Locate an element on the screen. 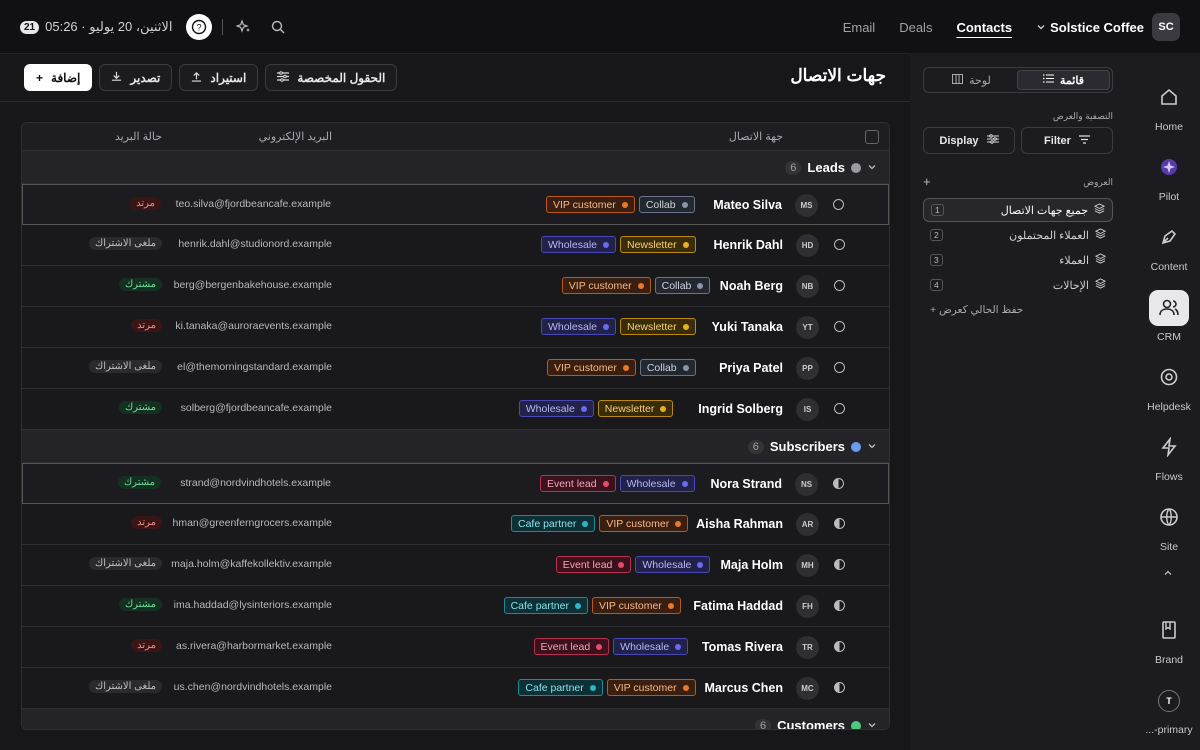 The image size is (1200, 750). contact-email: as.rivera@harbormarket.example is located at coordinates (254, 646).